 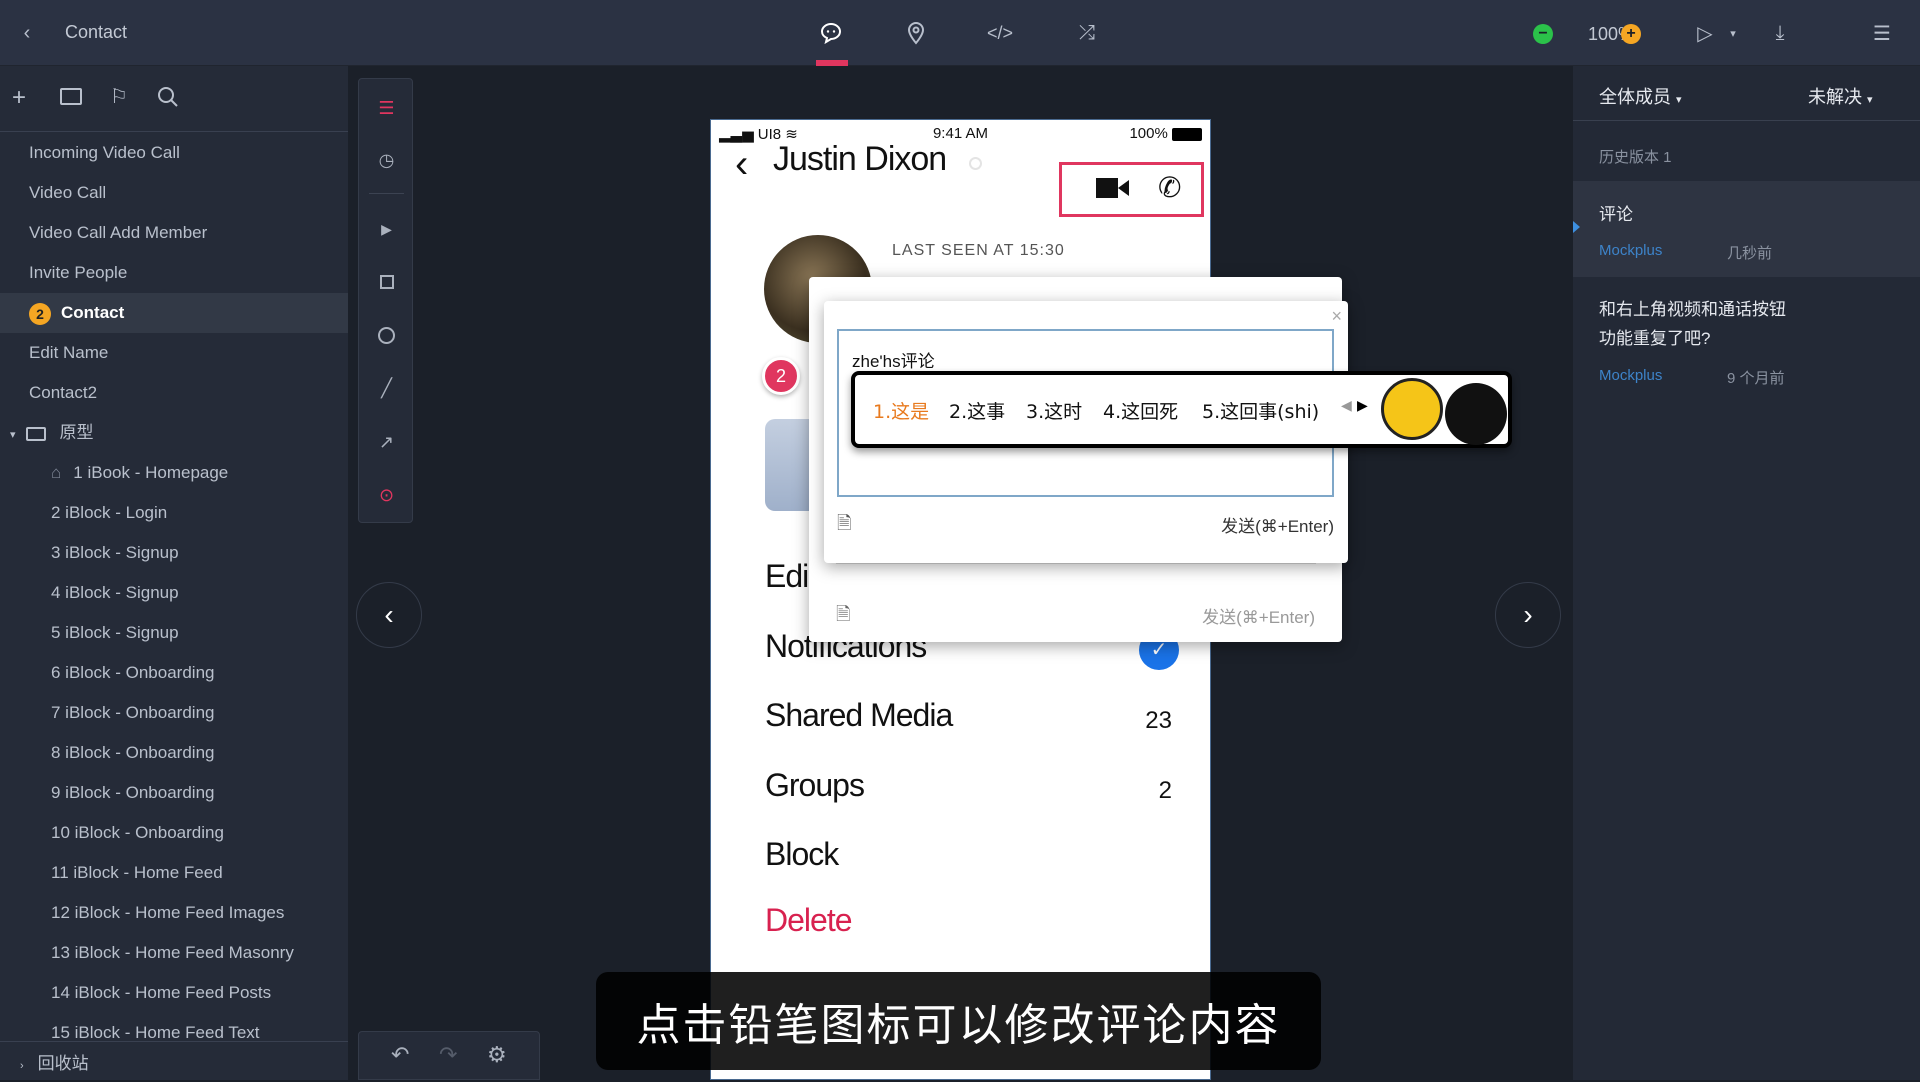 What do you see at coordinates (19, 98) in the screenshot?
I see `plus-icon: +` at bounding box center [19, 98].